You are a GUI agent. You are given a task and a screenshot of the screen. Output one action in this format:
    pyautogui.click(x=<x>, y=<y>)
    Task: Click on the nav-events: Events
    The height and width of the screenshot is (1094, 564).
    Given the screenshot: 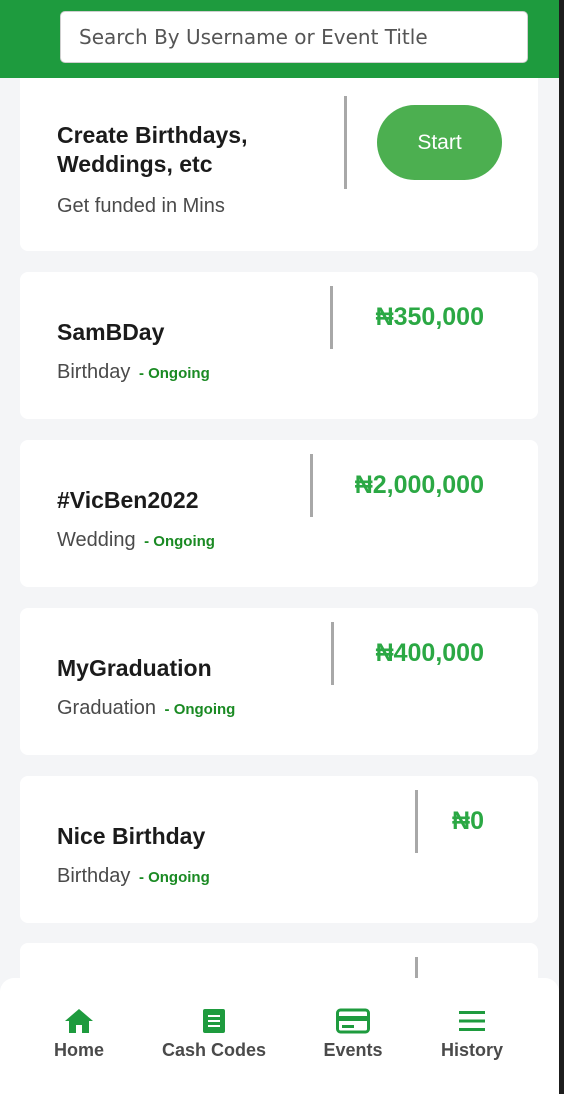 What is the action you would take?
    pyautogui.click(x=353, y=1034)
    